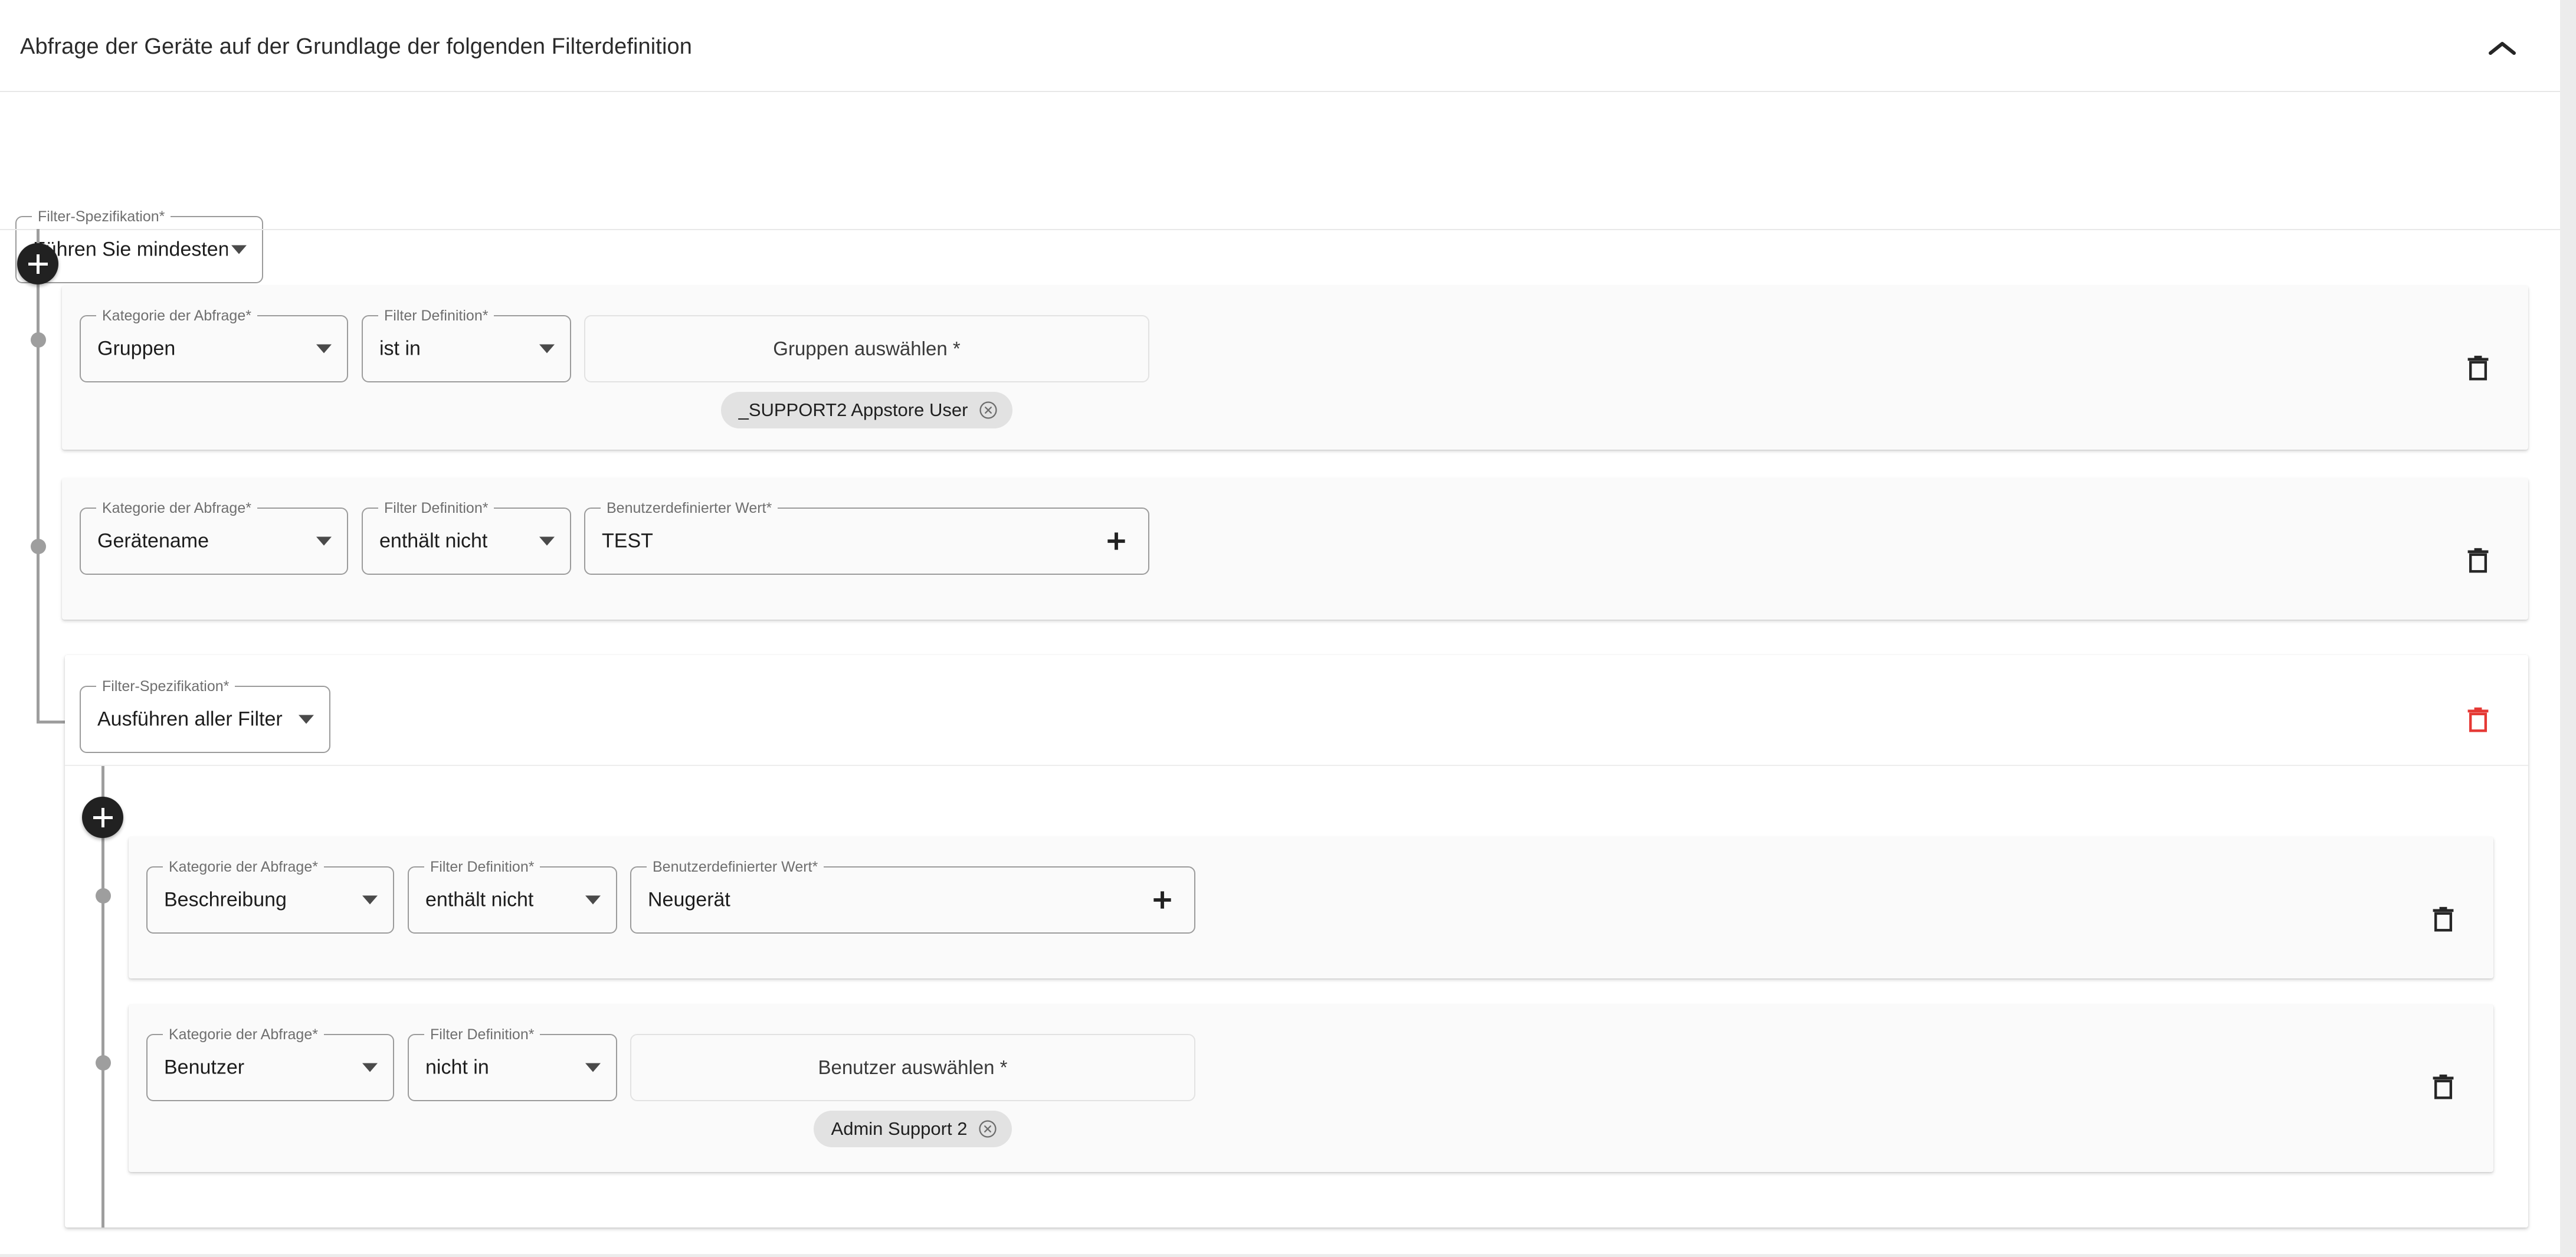 The width and height of the screenshot is (2576, 1257). What do you see at coordinates (225, 900) in the screenshot?
I see `row-category-value: Beschreibung` at bounding box center [225, 900].